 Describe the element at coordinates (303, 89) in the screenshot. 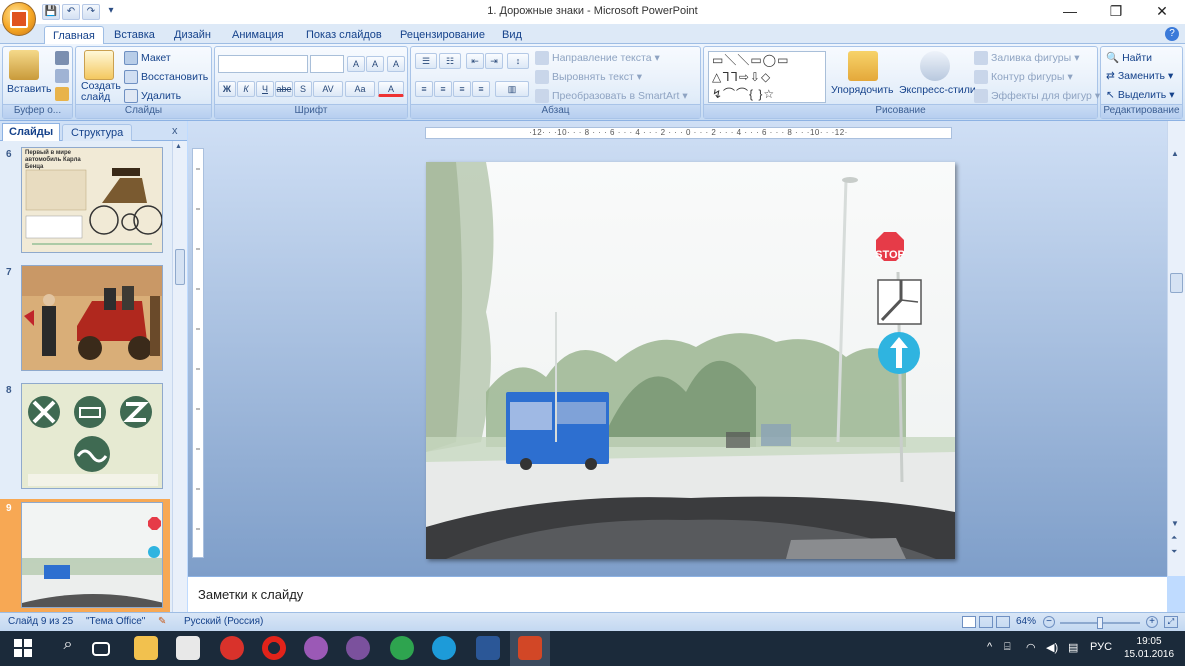

I see `shadow-button: S` at that location.